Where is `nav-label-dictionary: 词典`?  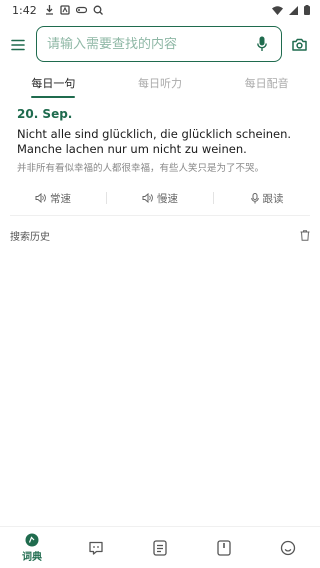 nav-label-dictionary: 词典 is located at coordinates (32, 557).